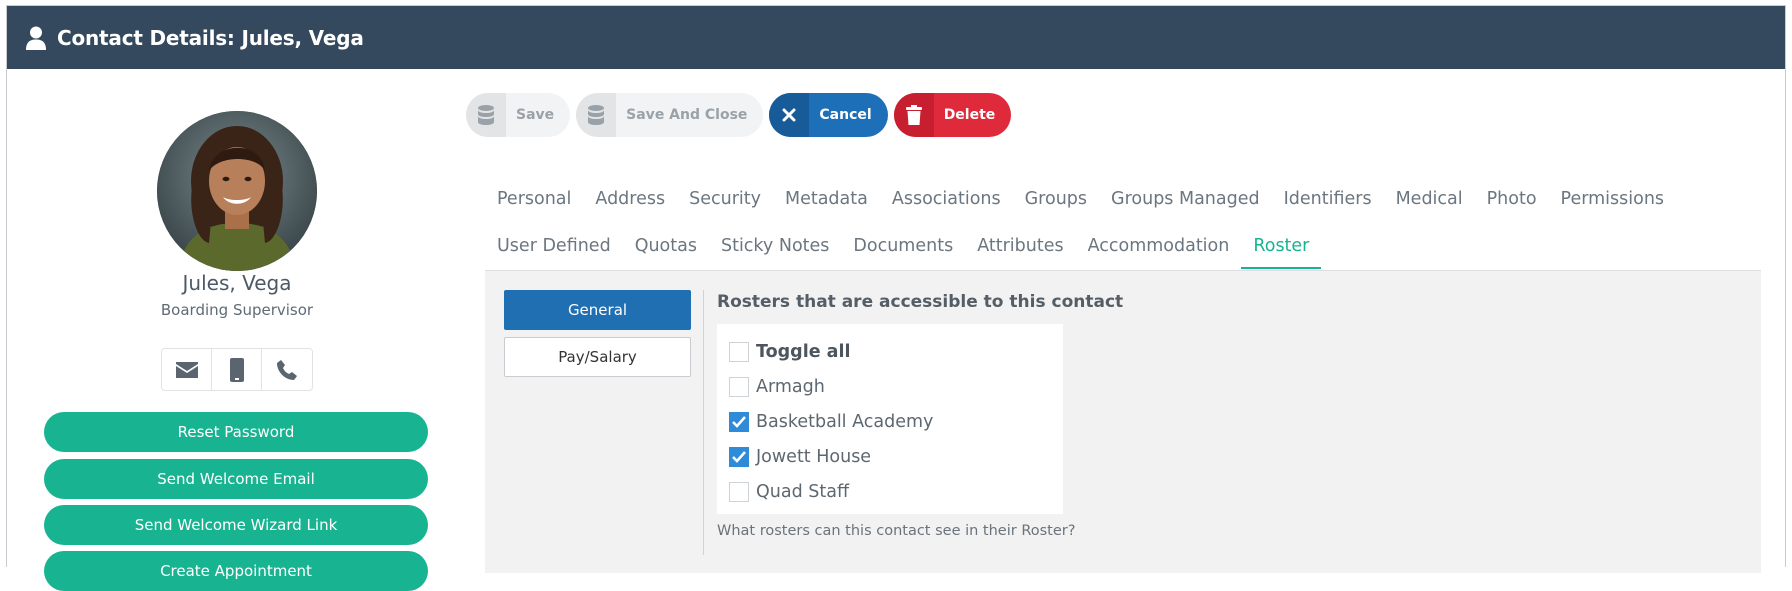 This screenshot has height=591, width=1792. What do you see at coordinates (236, 525) in the screenshot?
I see `send-welcome-wizard-link-button: Send Welcome Wizard Link` at bounding box center [236, 525].